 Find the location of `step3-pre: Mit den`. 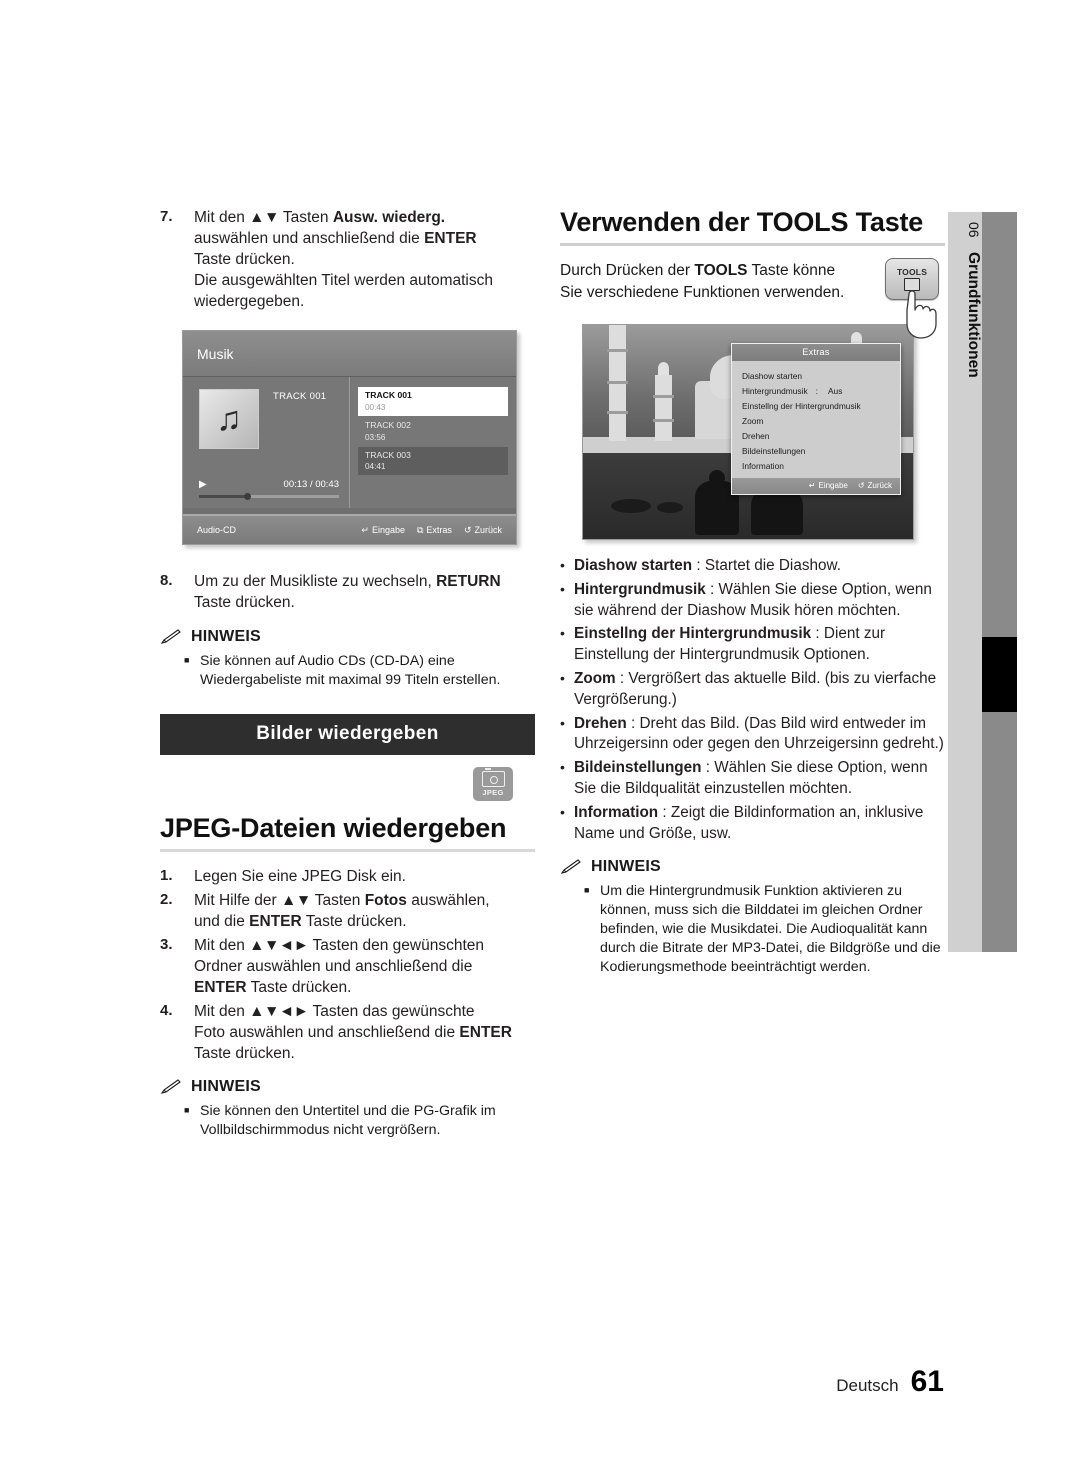

step3-pre: Mit den is located at coordinates (222, 945).